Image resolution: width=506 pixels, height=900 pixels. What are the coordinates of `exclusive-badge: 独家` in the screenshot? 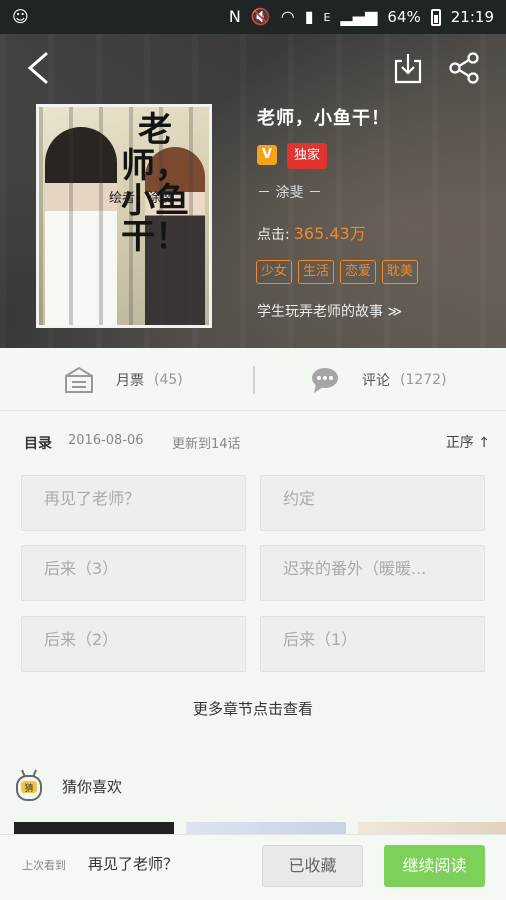 It's located at (307, 156).